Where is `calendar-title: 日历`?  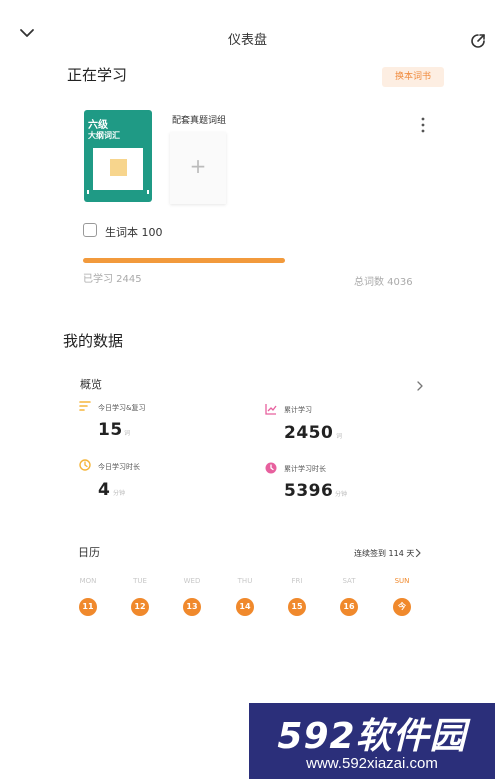
calendar-title: 日历 is located at coordinates (89, 552).